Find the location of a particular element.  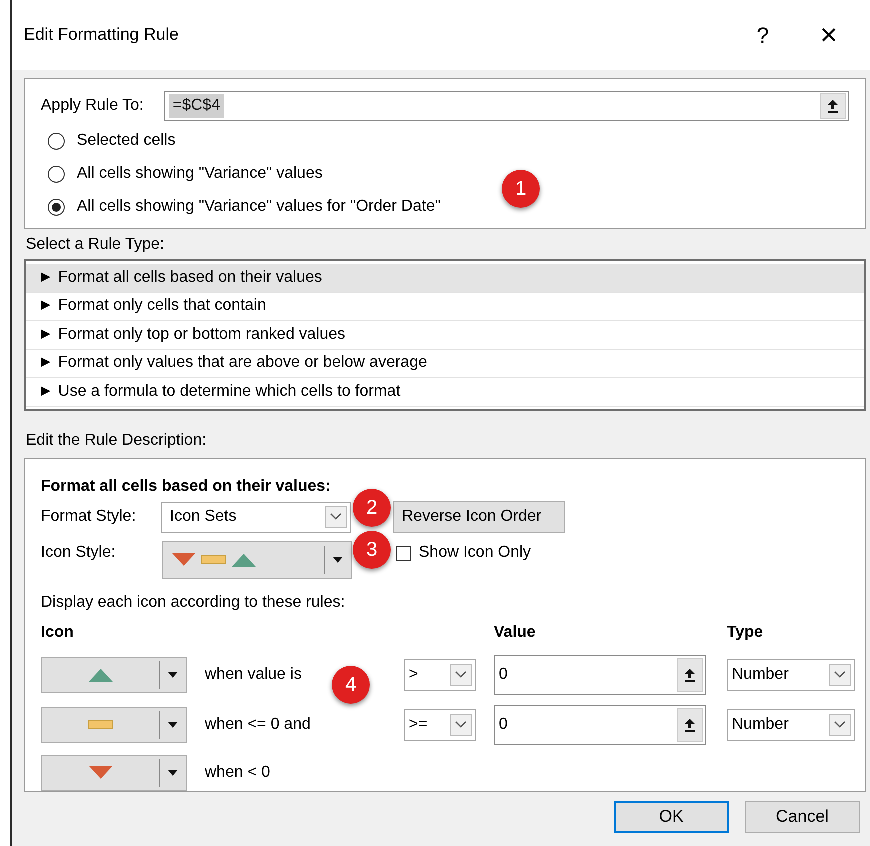

field-label: Icon Style: is located at coordinates (79, 553).